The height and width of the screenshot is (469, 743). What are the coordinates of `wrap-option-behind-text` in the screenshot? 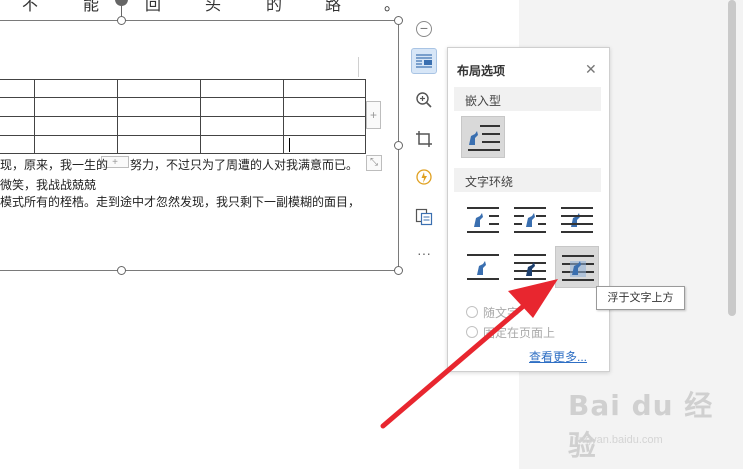 It's located at (577, 220).